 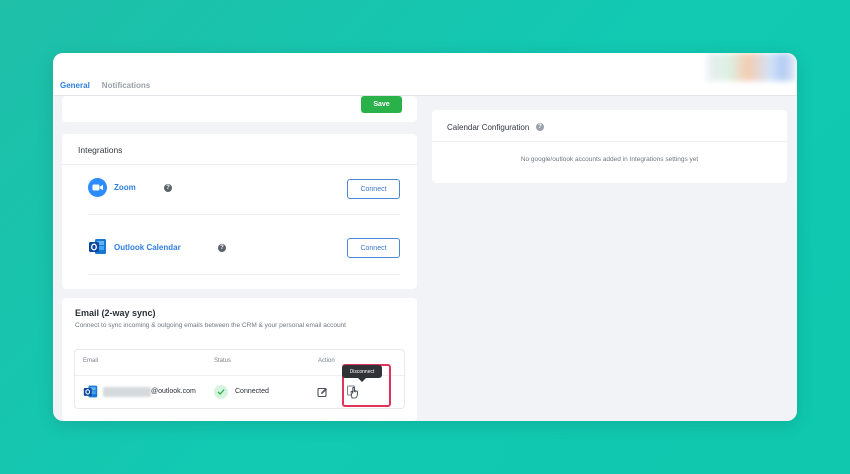 I want to click on zoom-icon, so click(x=97, y=187).